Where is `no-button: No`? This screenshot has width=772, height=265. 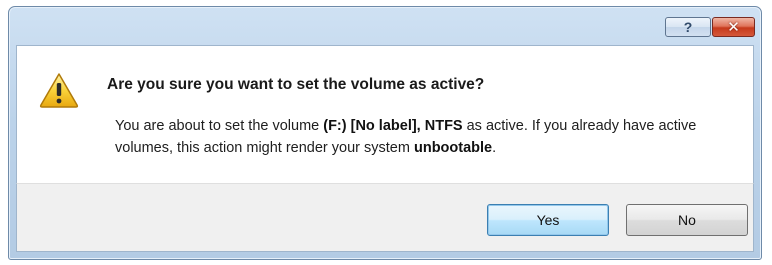
no-button: No is located at coordinates (687, 220).